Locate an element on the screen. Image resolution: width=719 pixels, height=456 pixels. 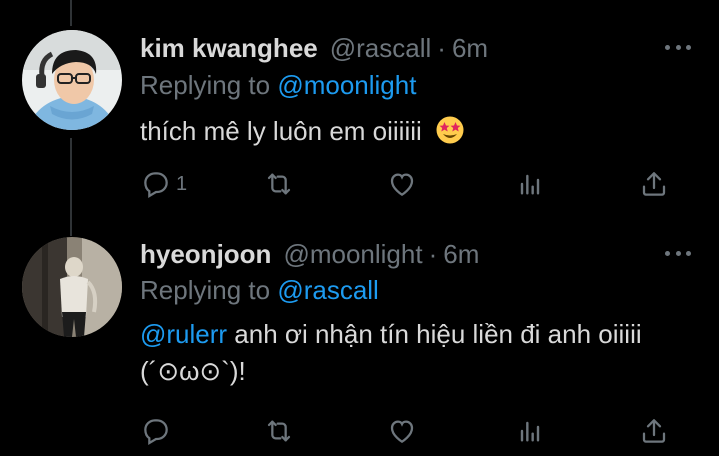
tweet-header: hyeonjoon @moonlight · 6m is located at coordinates (309, 255).